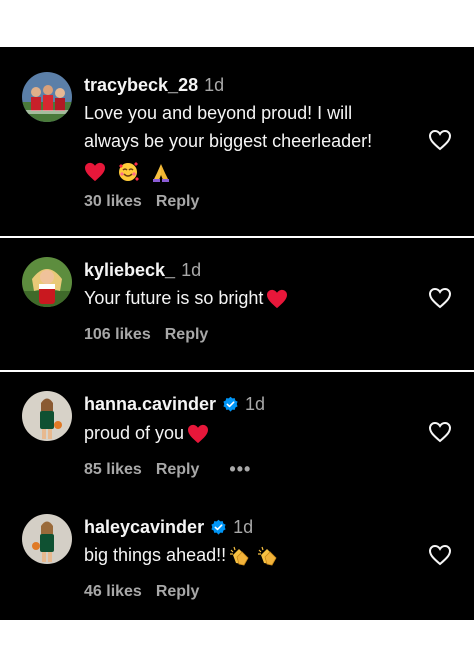  Describe the element at coordinates (129, 270) in the screenshot. I see `username: kyliebeck_` at that location.